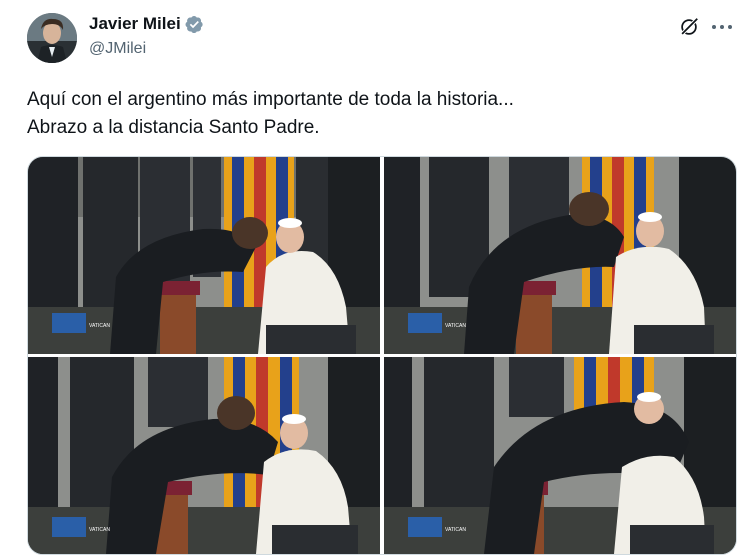  I want to click on avatar-portrait, so click(52, 38).